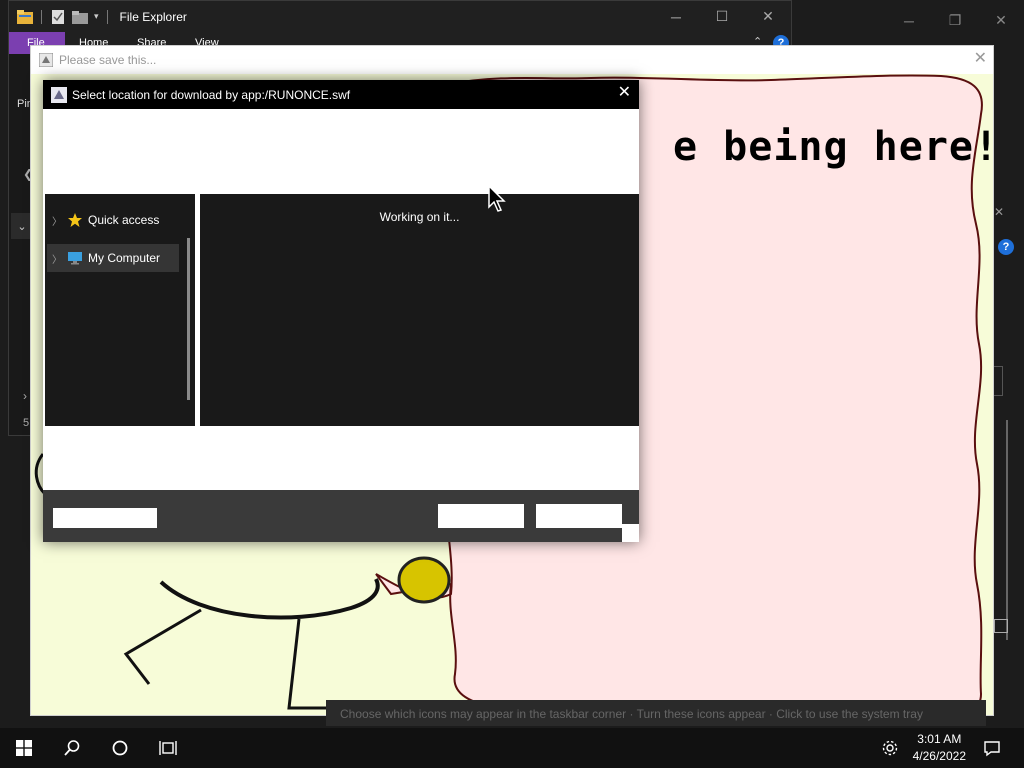  Describe the element at coordinates (58, 16) in the screenshot. I see `properties-icon` at that location.